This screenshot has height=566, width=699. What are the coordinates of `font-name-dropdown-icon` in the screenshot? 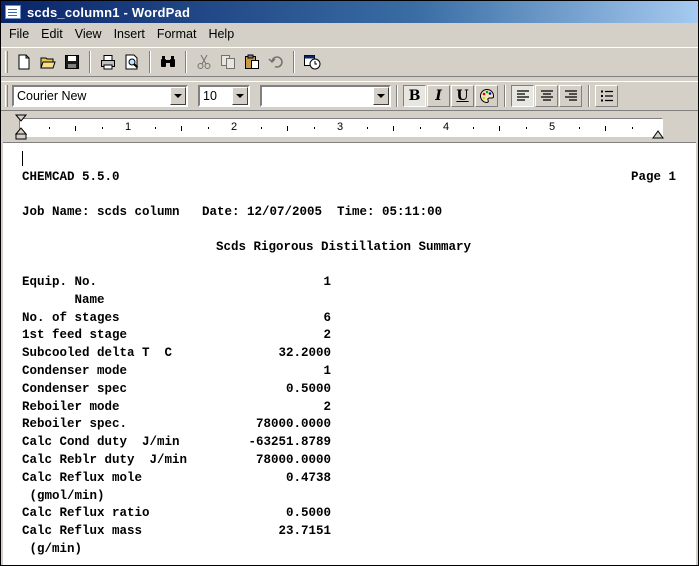 It's located at (178, 96).